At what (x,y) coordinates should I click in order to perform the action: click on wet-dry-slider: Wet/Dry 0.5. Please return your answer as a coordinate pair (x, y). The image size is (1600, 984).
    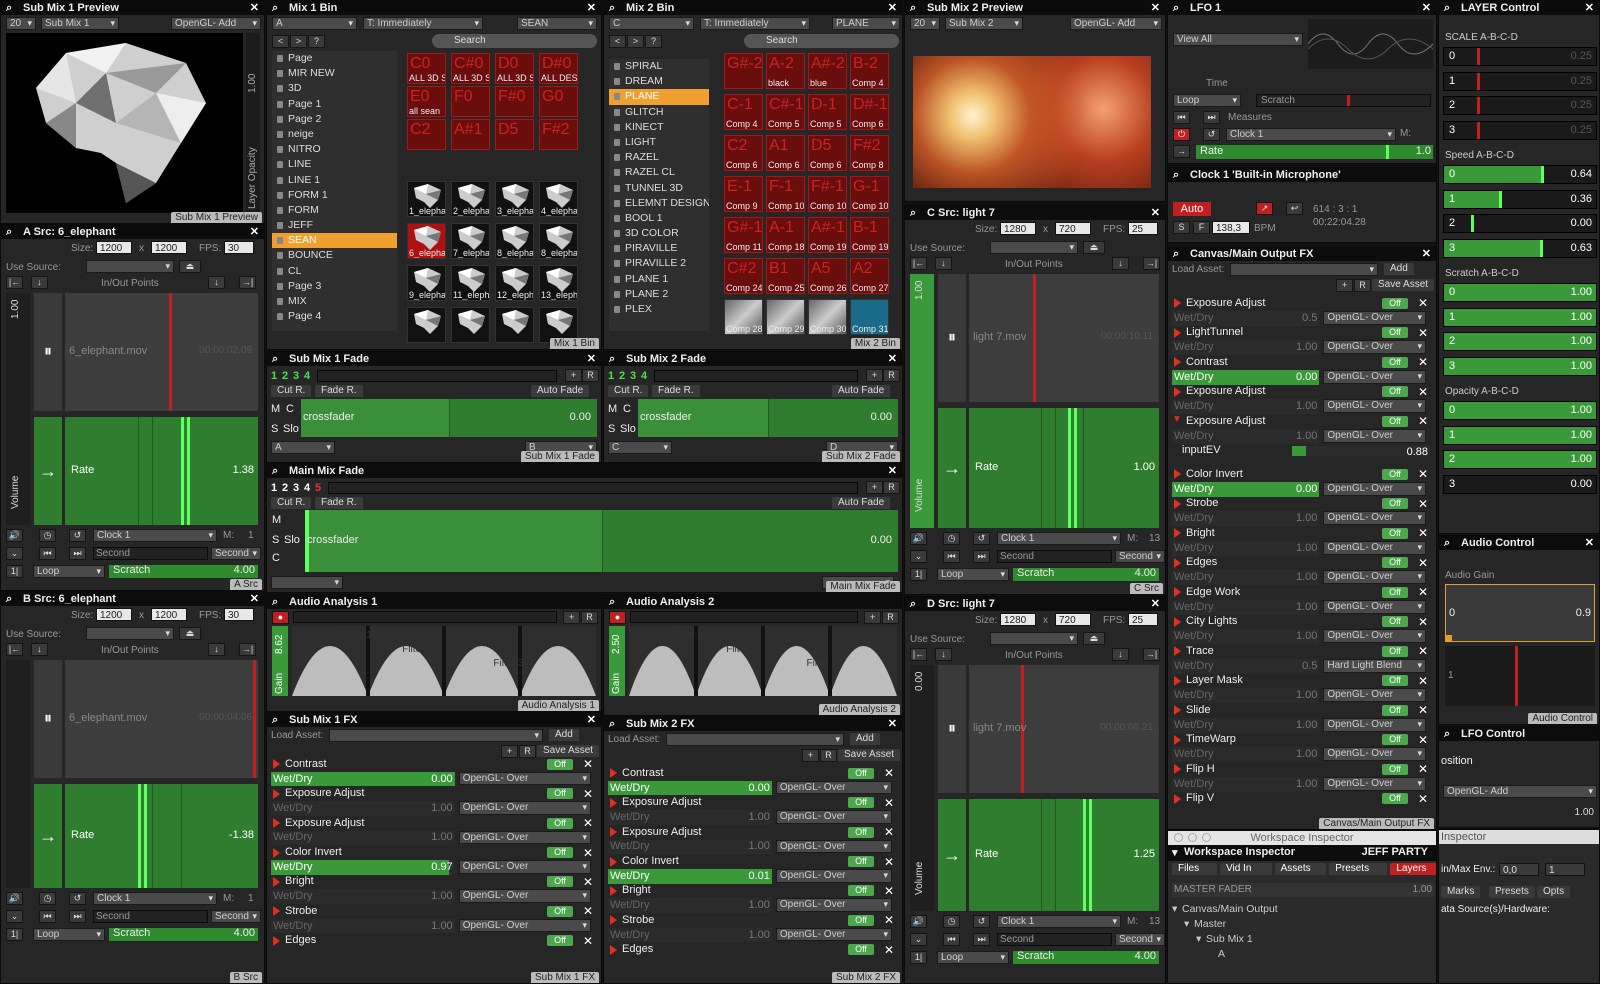
    Looking at the image, I should click on (1246, 318).